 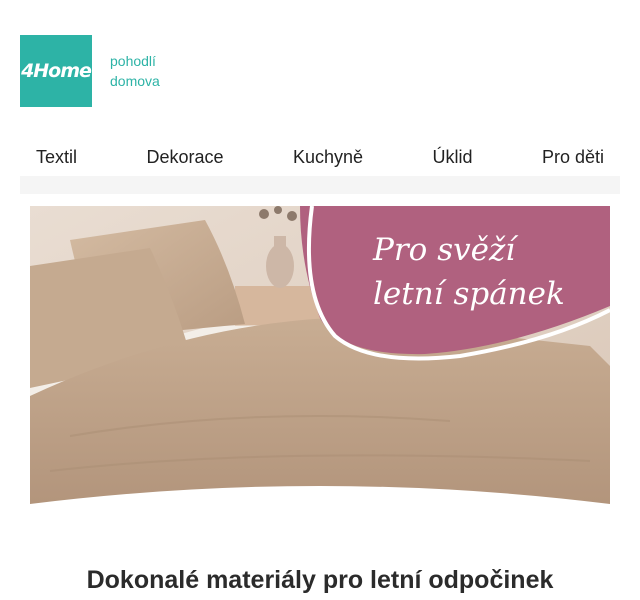 What do you see at coordinates (135, 71) in the screenshot?
I see `brand-tagline: pohodlí domova` at bounding box center [135, 71].